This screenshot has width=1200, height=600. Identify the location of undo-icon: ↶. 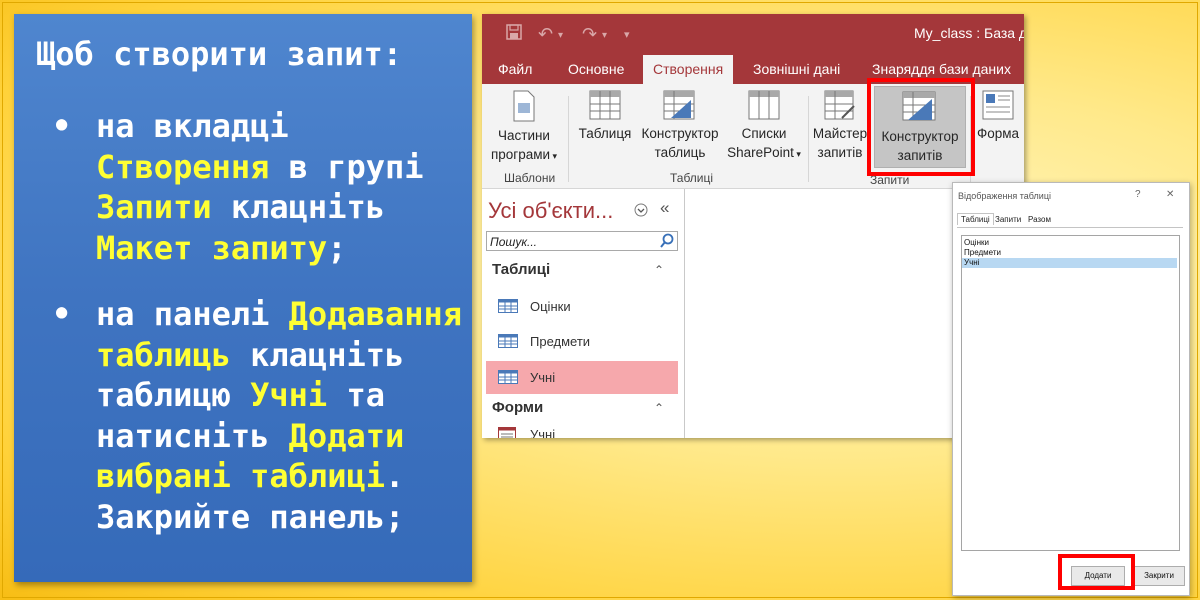
(545, 34).